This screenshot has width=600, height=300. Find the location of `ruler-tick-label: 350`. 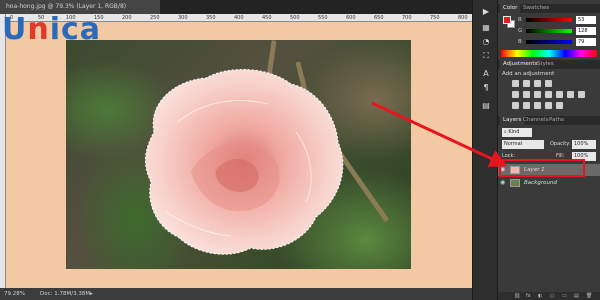

ruler-tick-label: 350 is located at coordinates (211, 18).